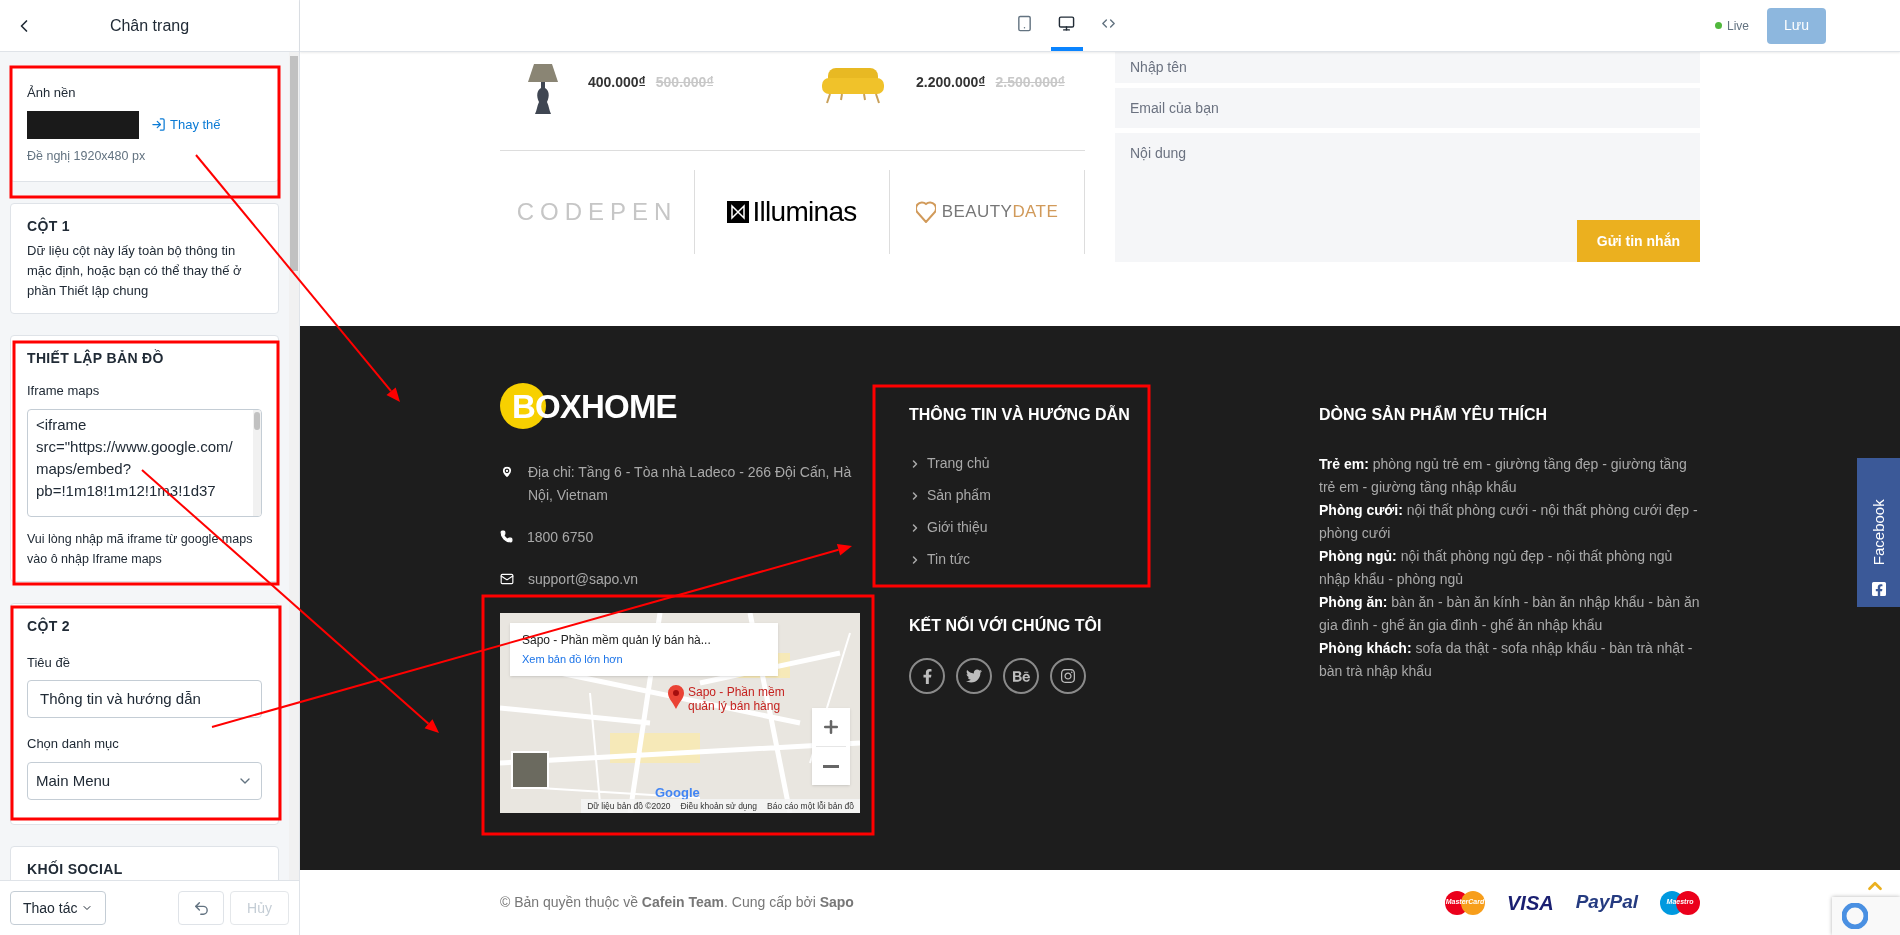 Image resolution: width=1900 pixels, height=935 pixels. I want to click on map-attribution: Báo cáo một lỗi bản đồ, so click(810, 806).